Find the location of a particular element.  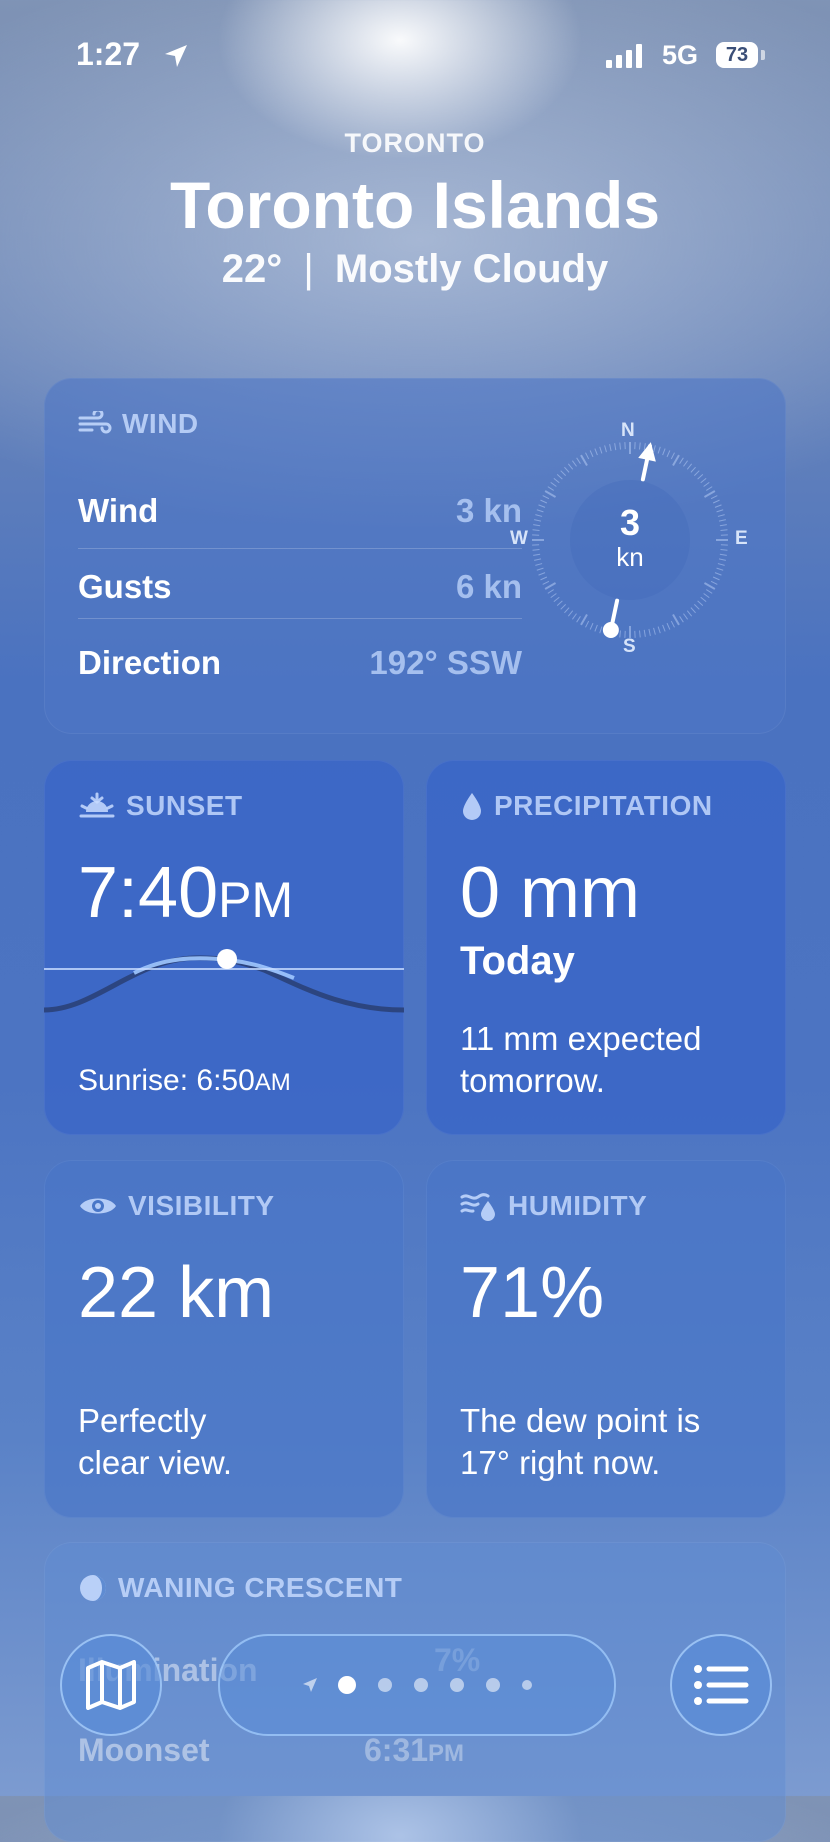

location-list-button is located at coordinates (721, 1685).